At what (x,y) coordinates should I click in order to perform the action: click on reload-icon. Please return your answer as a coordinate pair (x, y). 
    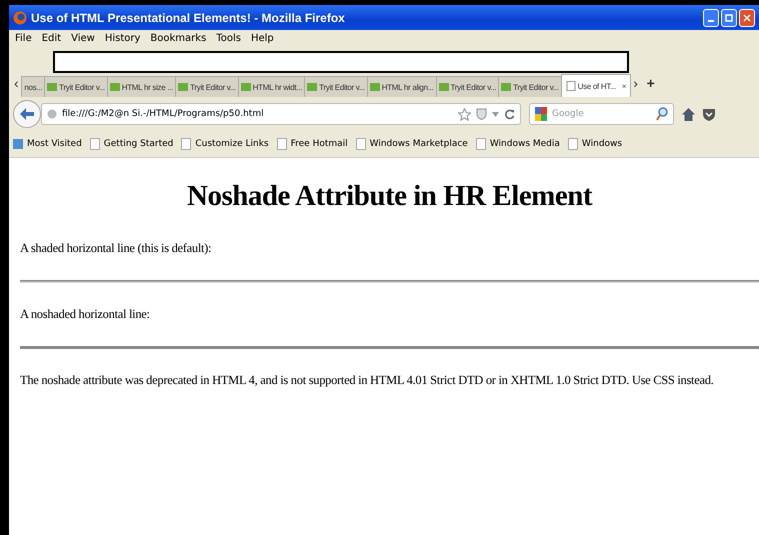
    Looking at the image, I should click on (509, 114).